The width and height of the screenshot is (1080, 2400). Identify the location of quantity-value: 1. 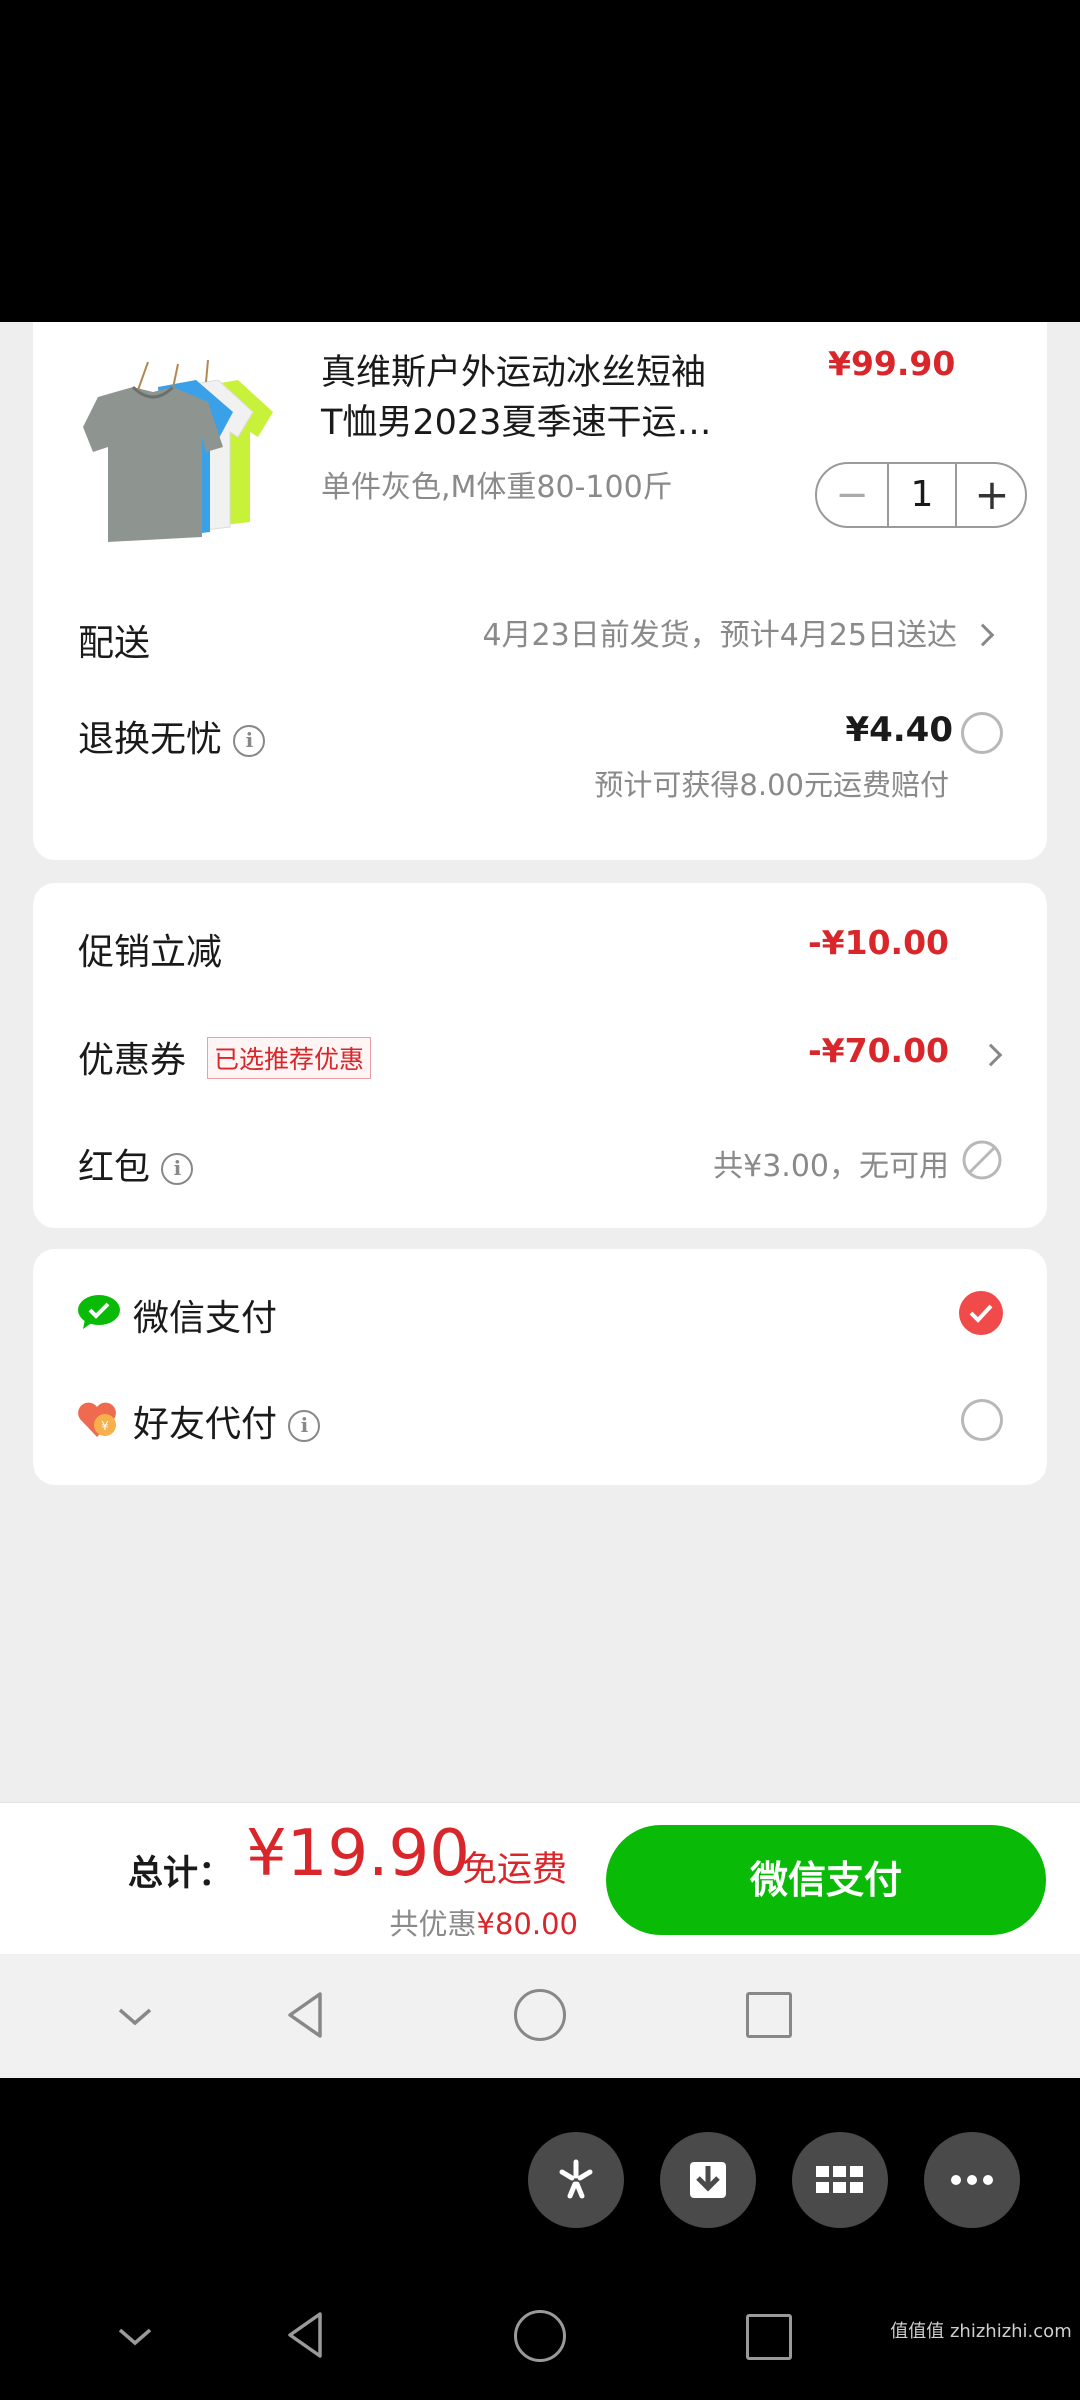
(922, 495).